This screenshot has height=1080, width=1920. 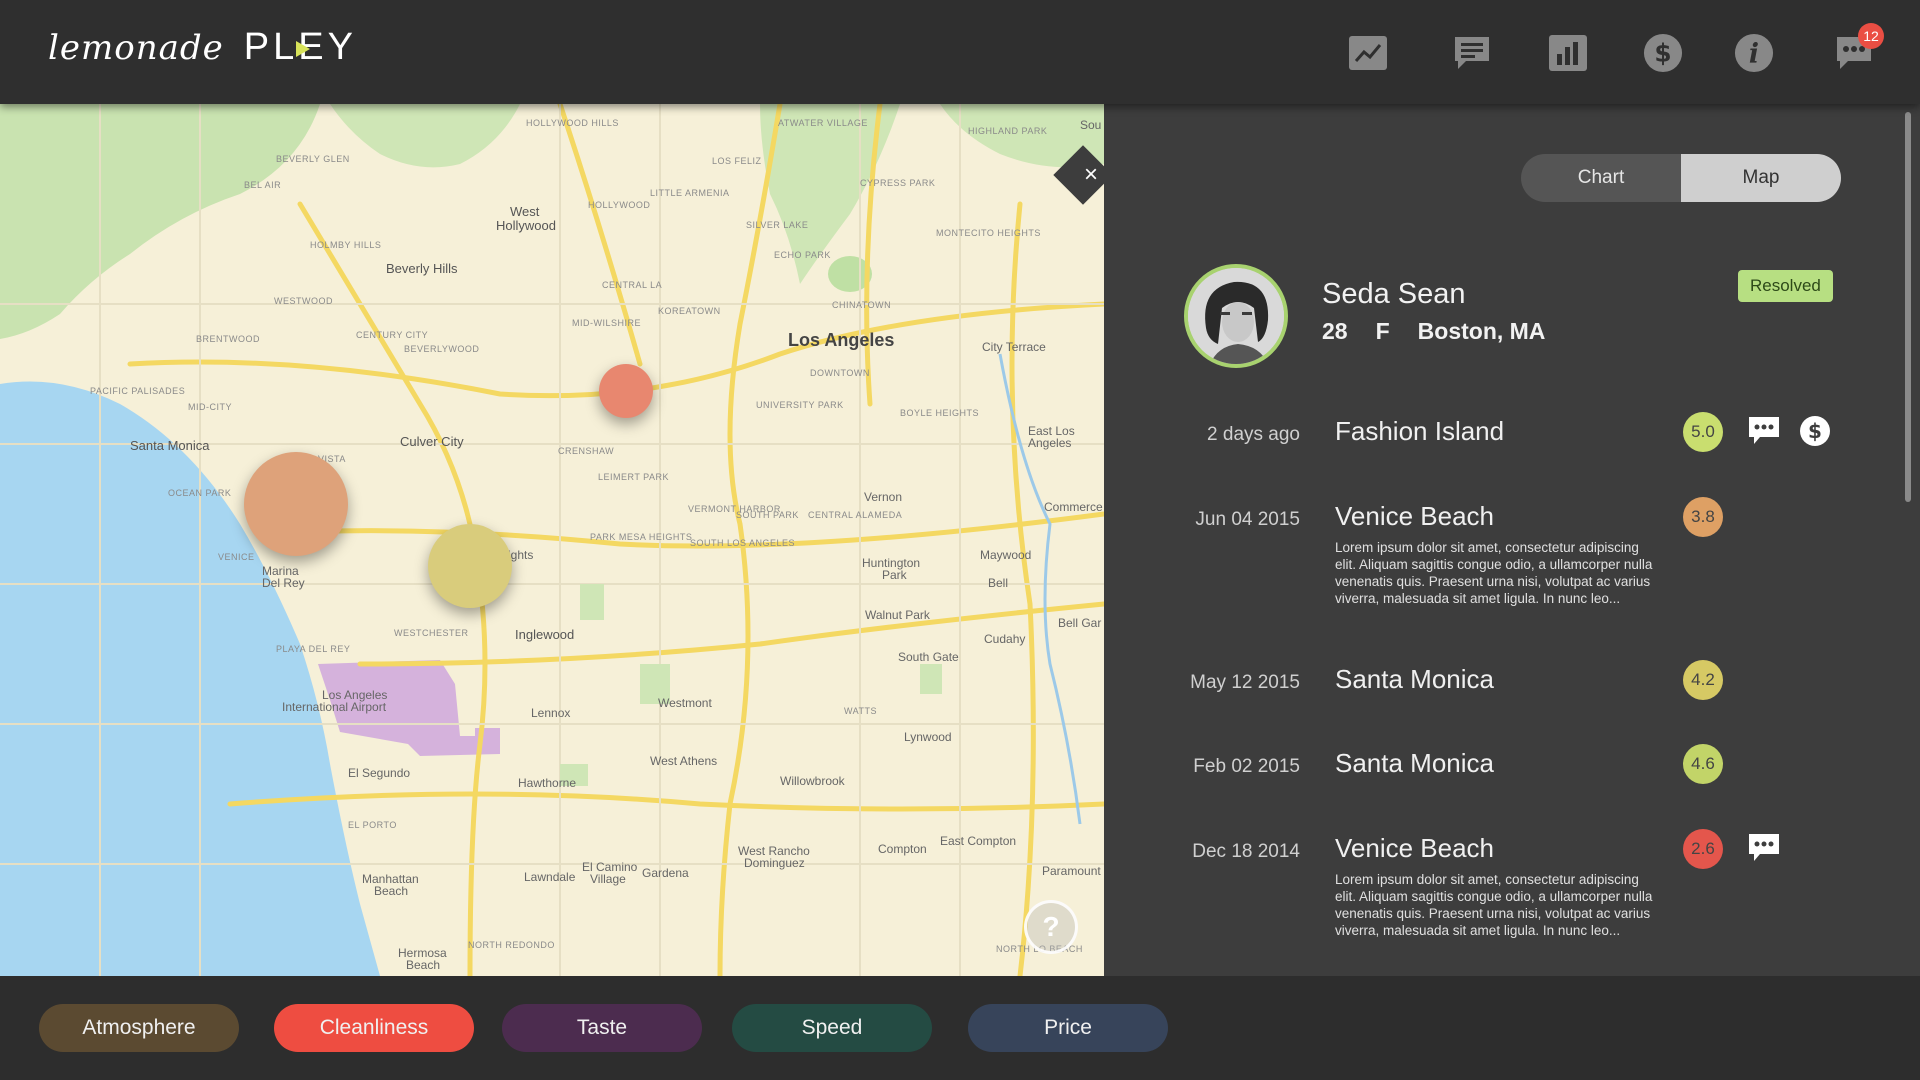 What do you see at coordinates (812, 781) in the screenshot?
I see `map-label-willowbrook: Willowbrook` at bounding box center [812, 781].